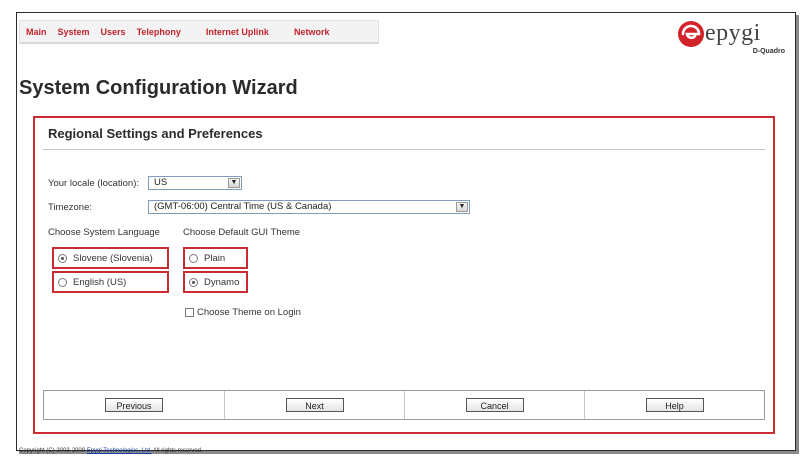 The height and width of the screenshot is (466, 803). I want to click on copyright-suffix: All rights reserved., so click(177, 451).